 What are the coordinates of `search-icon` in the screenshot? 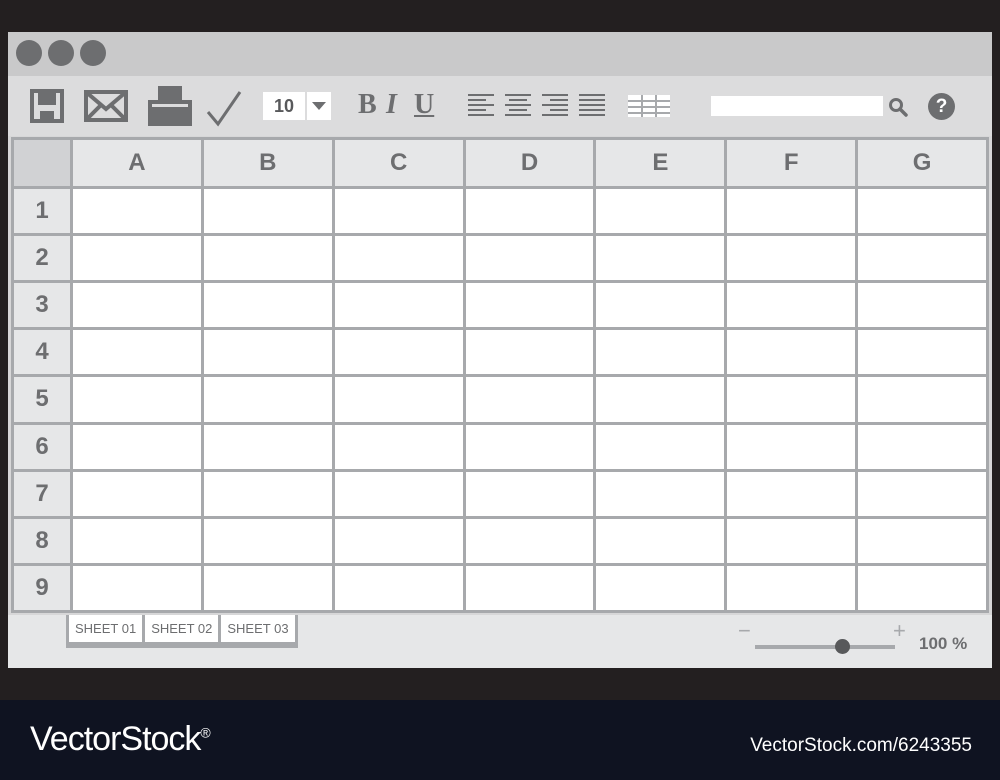 It's located at (898, 107).